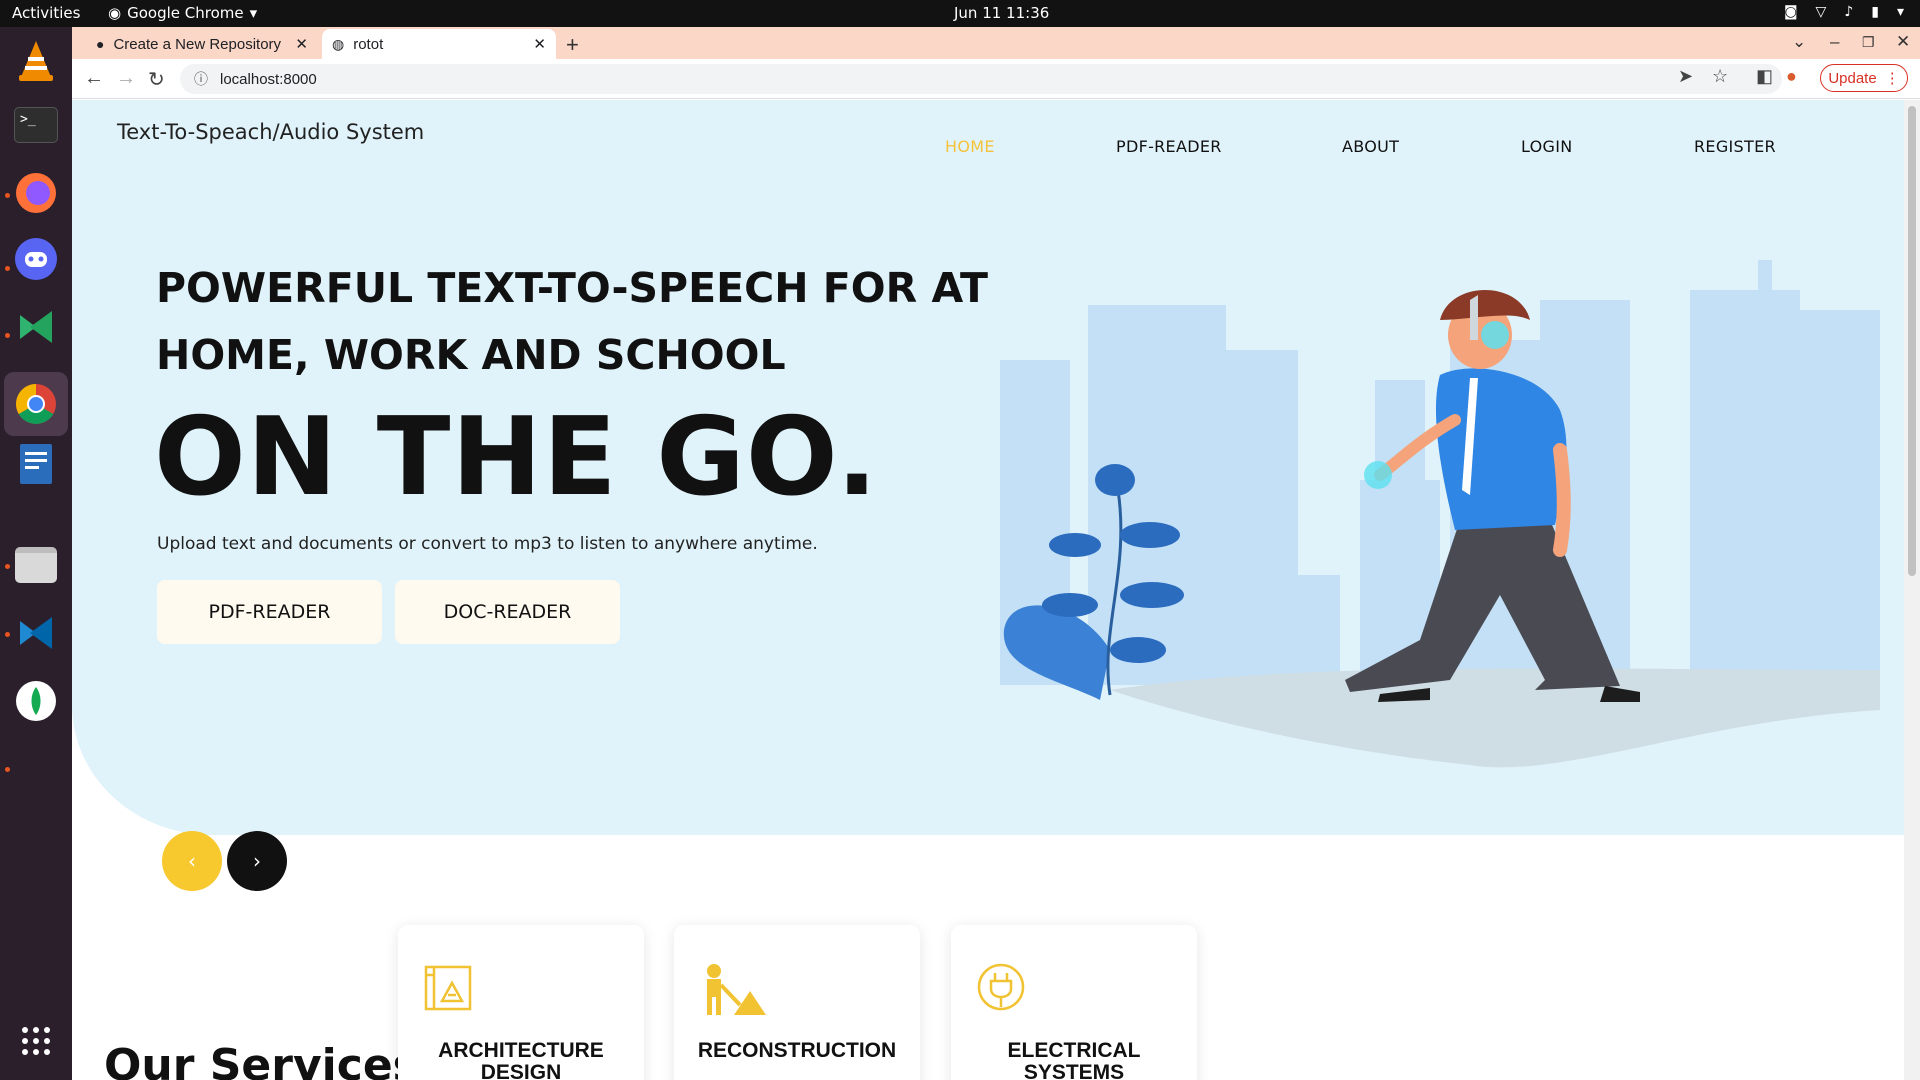  Describe the element at coordinates (1790, 12) in the screenshot. I see `discord-tray-icon: ◙` at that location.